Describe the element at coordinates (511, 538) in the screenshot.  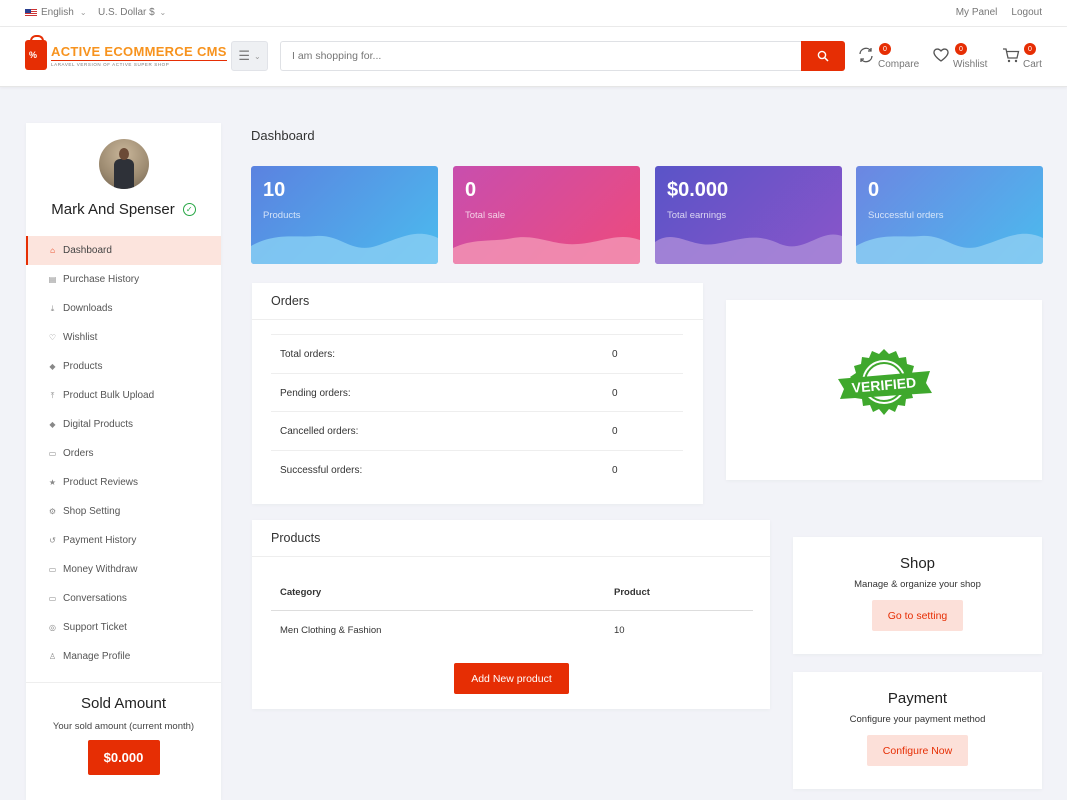
I see `products-title: Products` at that location.